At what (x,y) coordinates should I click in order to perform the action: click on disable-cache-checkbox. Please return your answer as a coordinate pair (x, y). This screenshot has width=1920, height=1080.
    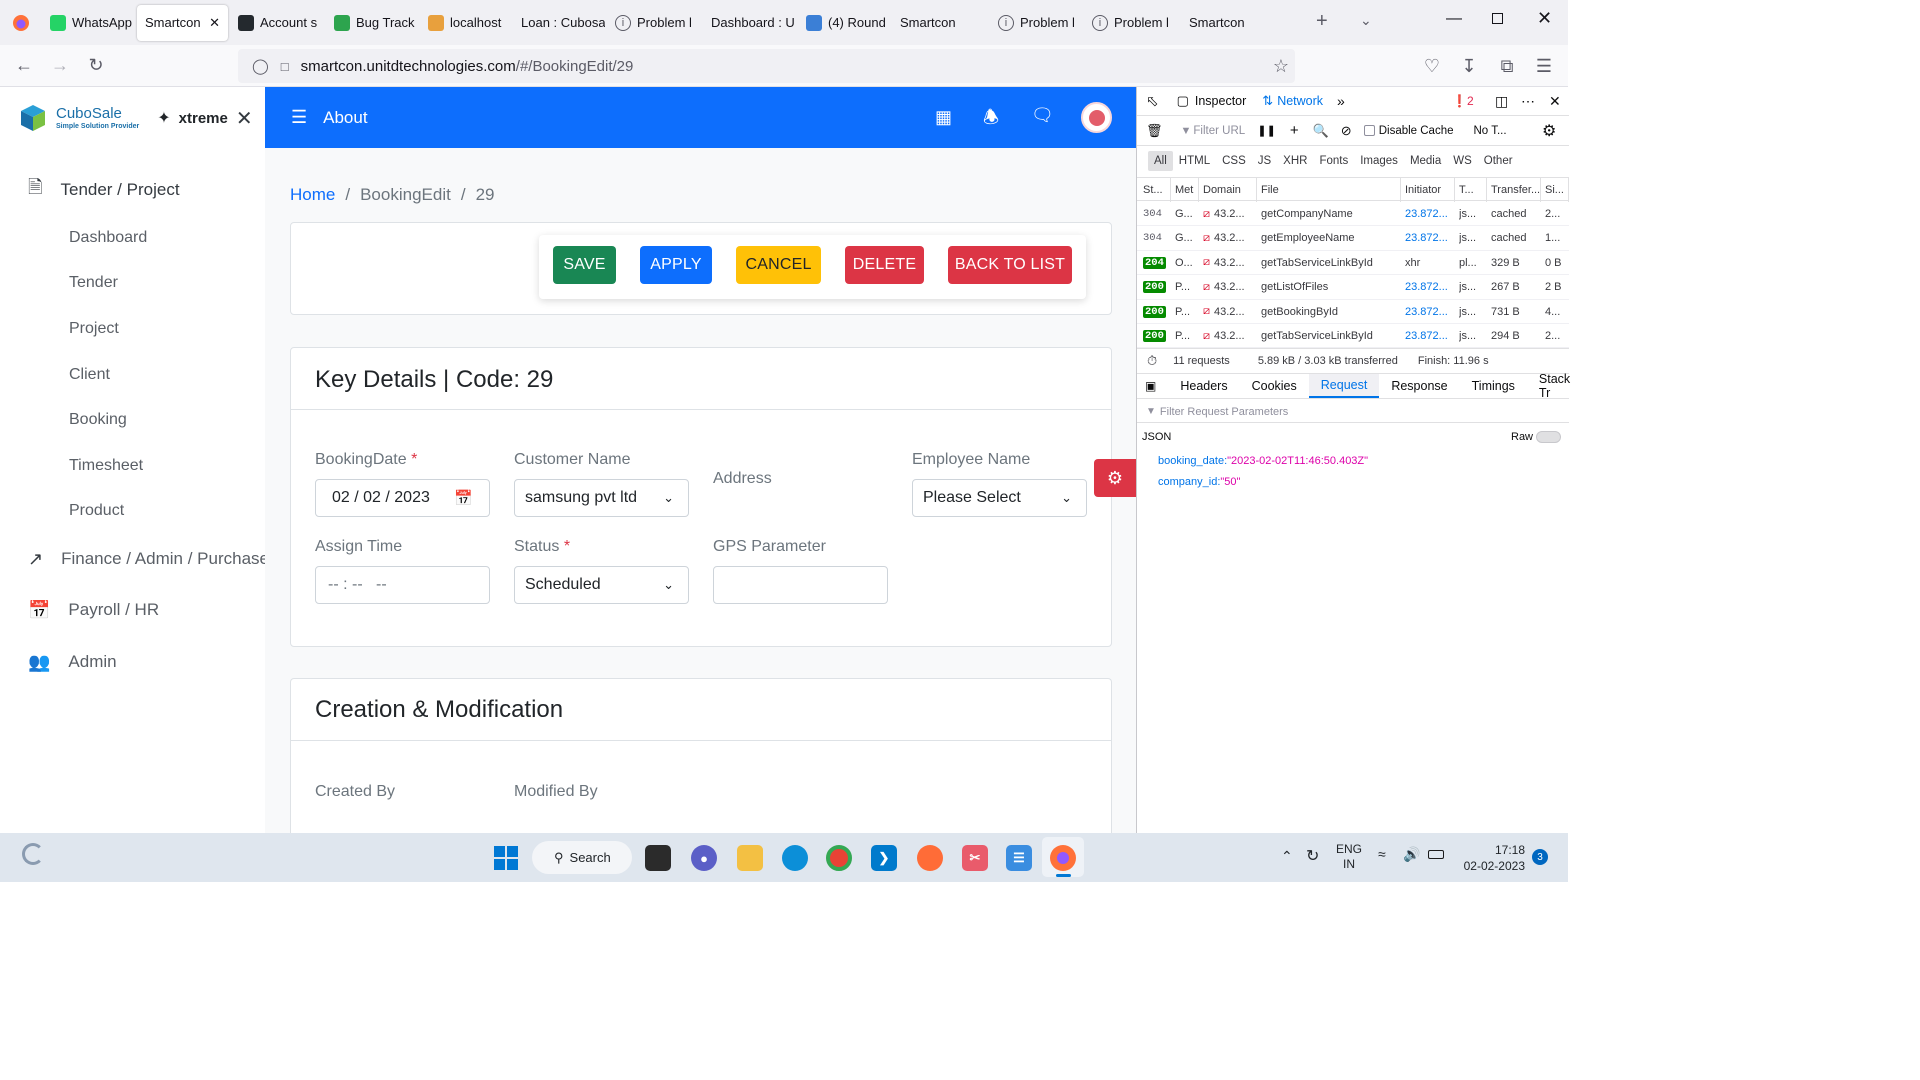
    Looking at the image, I should click on (1369, 130).